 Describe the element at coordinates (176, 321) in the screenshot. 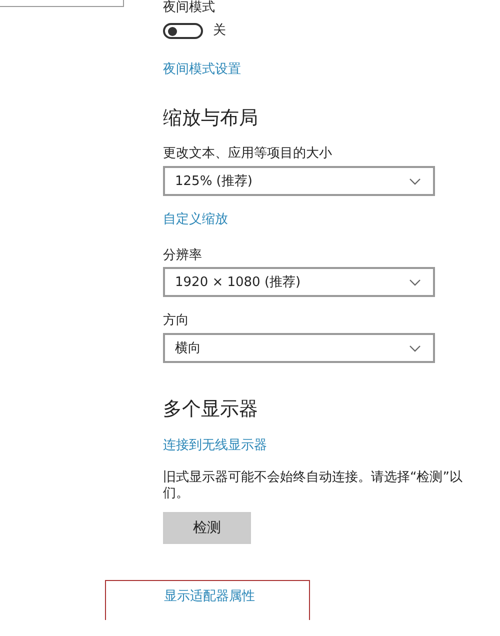

I see `field-label: 方向` at that location.